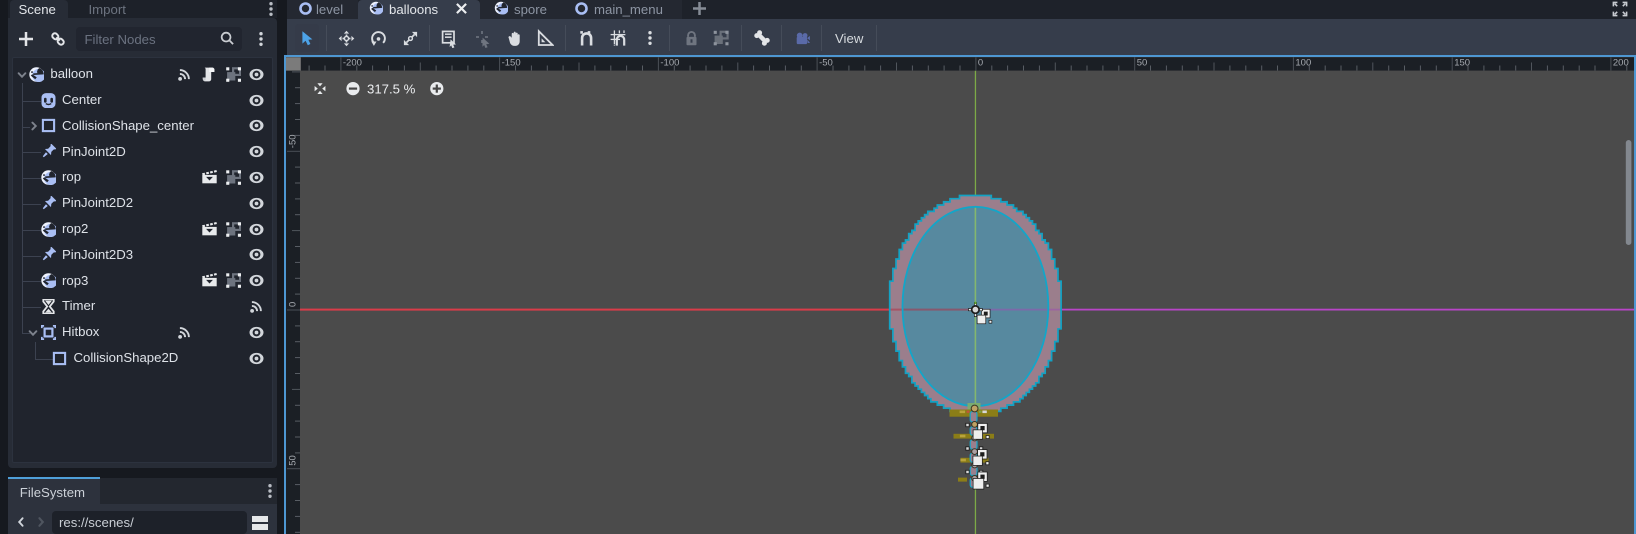 This screenshot has height=534, width=1636. I want to click on svg-text: 317.5 %, so click(391, 88).